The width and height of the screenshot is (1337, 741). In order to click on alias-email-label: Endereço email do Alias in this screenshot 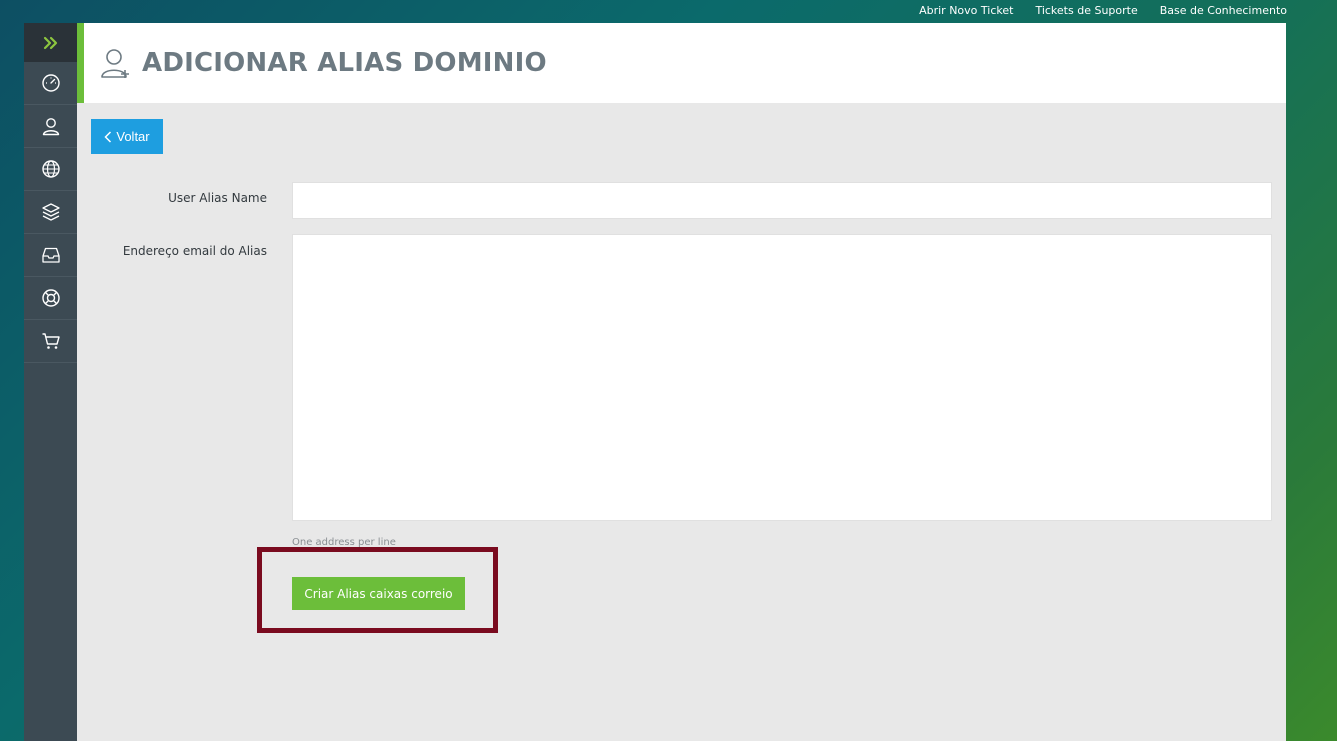, I will do `click(194, 251)`.